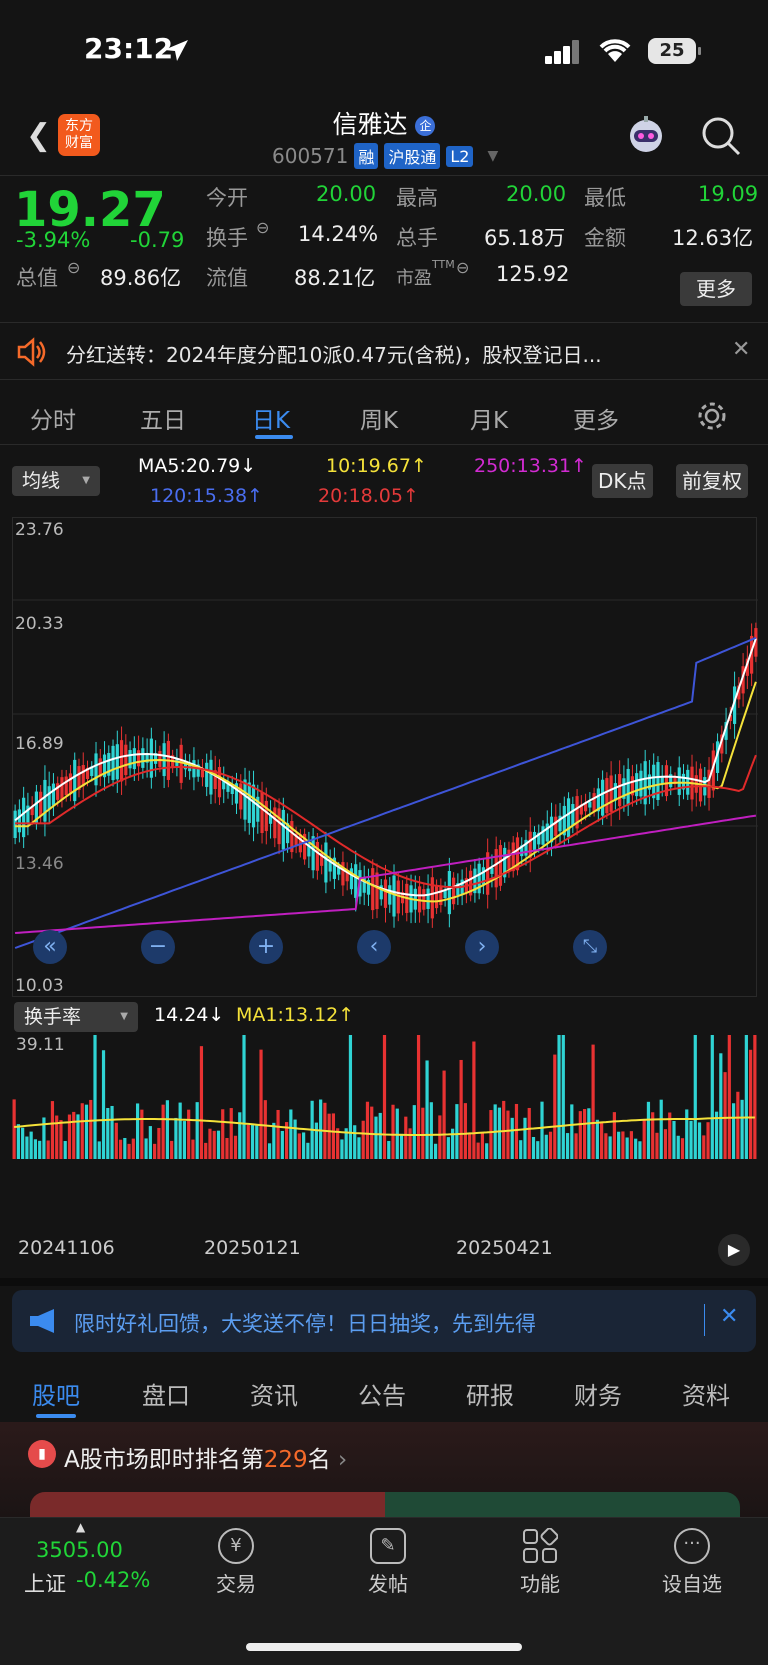 This screenshot has width=768, height=1665. I want to click on grid-apps-icon, so click(540, 1545).